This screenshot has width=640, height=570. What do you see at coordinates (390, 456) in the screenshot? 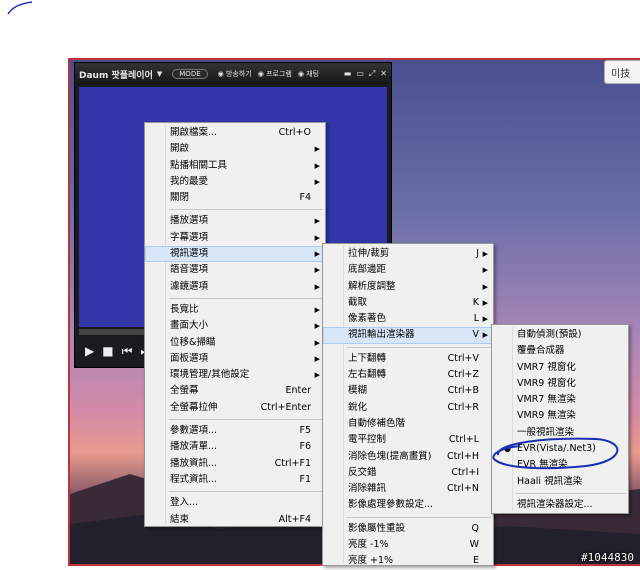
I see `video-menu-item-label: 消除色塊(提高畫質)` at bounding box center [390, 456].